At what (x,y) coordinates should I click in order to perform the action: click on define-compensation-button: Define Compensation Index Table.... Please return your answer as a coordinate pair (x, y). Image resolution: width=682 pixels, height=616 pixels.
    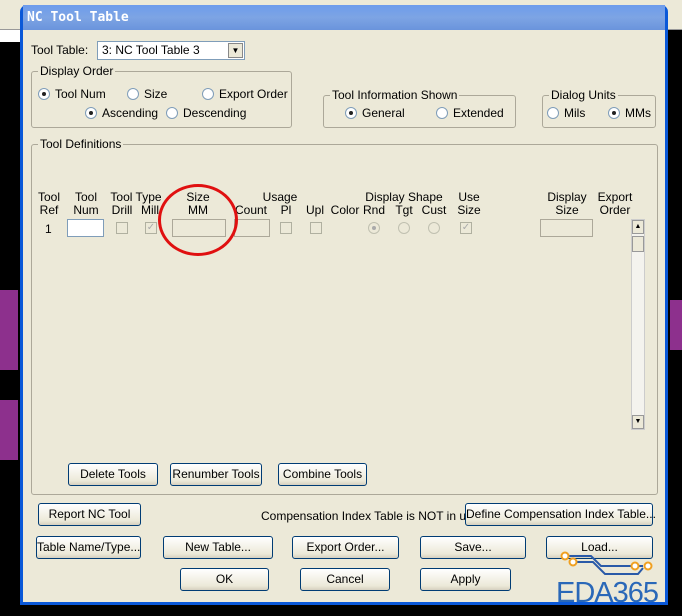
    Looking at the image, I should click on (560, 514).